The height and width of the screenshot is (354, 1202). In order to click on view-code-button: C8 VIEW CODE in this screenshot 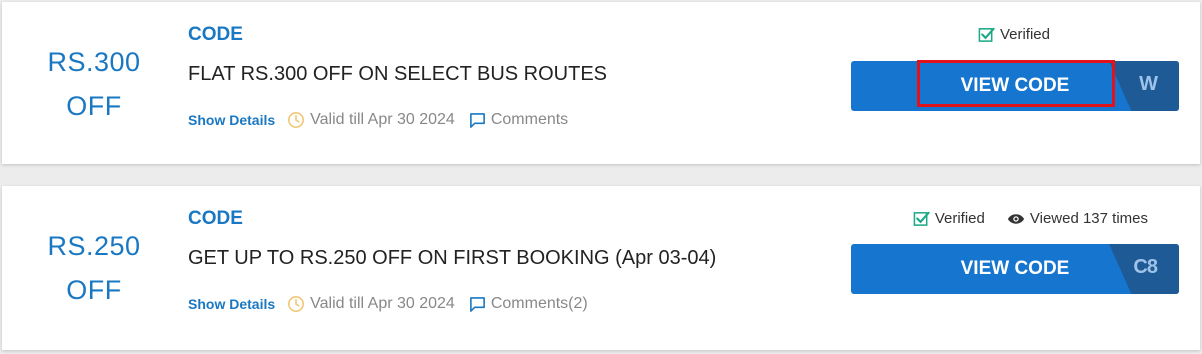, I will do `click(1015, 269)`.